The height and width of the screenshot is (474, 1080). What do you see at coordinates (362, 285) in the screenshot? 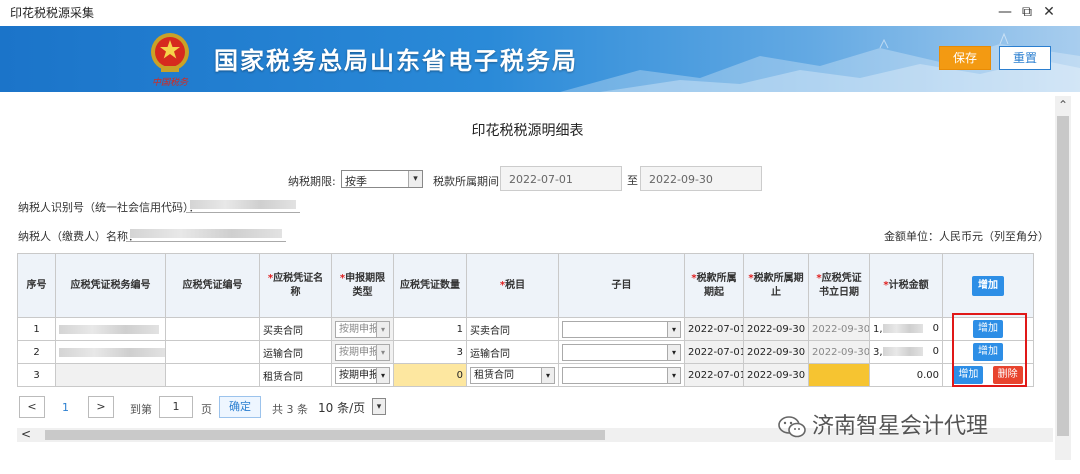
I see `header-filing-type: *申报期限类型` at bounding box center [362, 285].